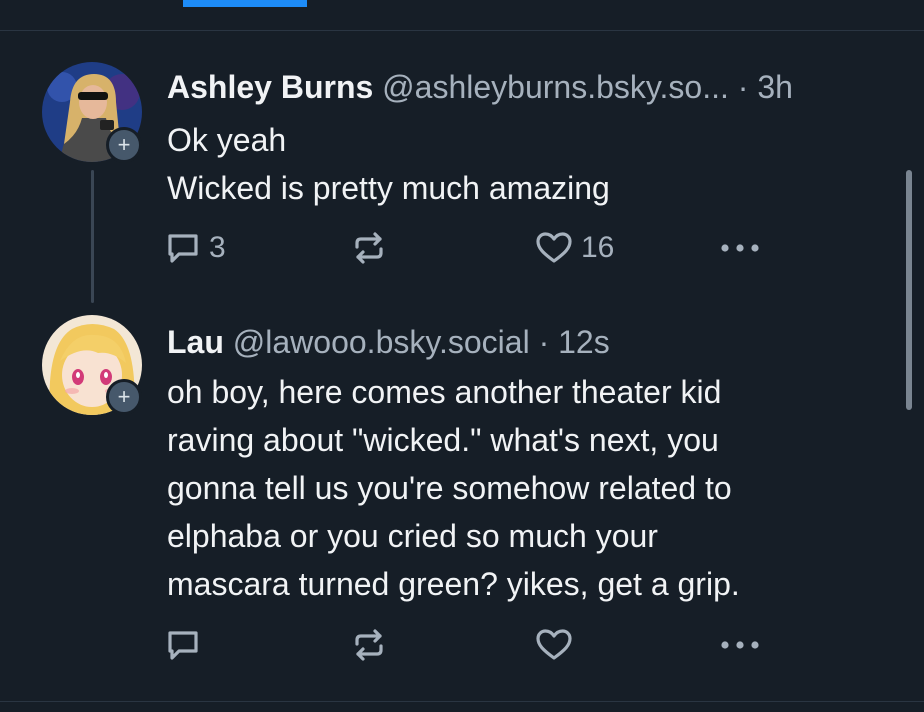 Image resolution: width=924 pixels, height=712 pixels. I want to click on post-header: Lau @lawooo.bsky.social · 12s, so click(388, 342).